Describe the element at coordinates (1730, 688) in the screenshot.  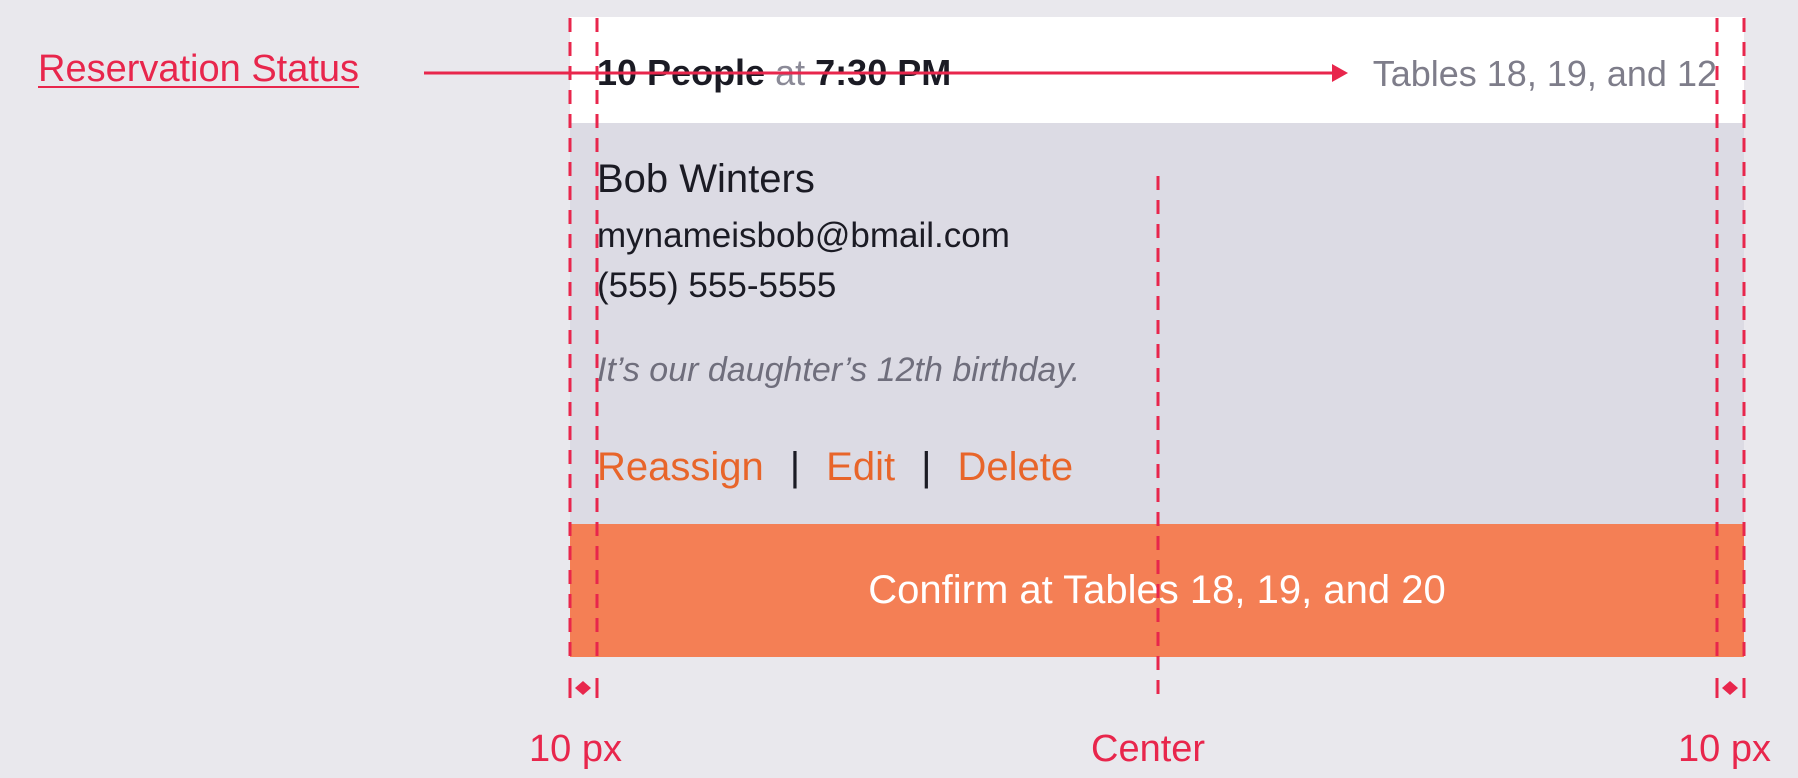
I see `right-dimension-marker` at that location.